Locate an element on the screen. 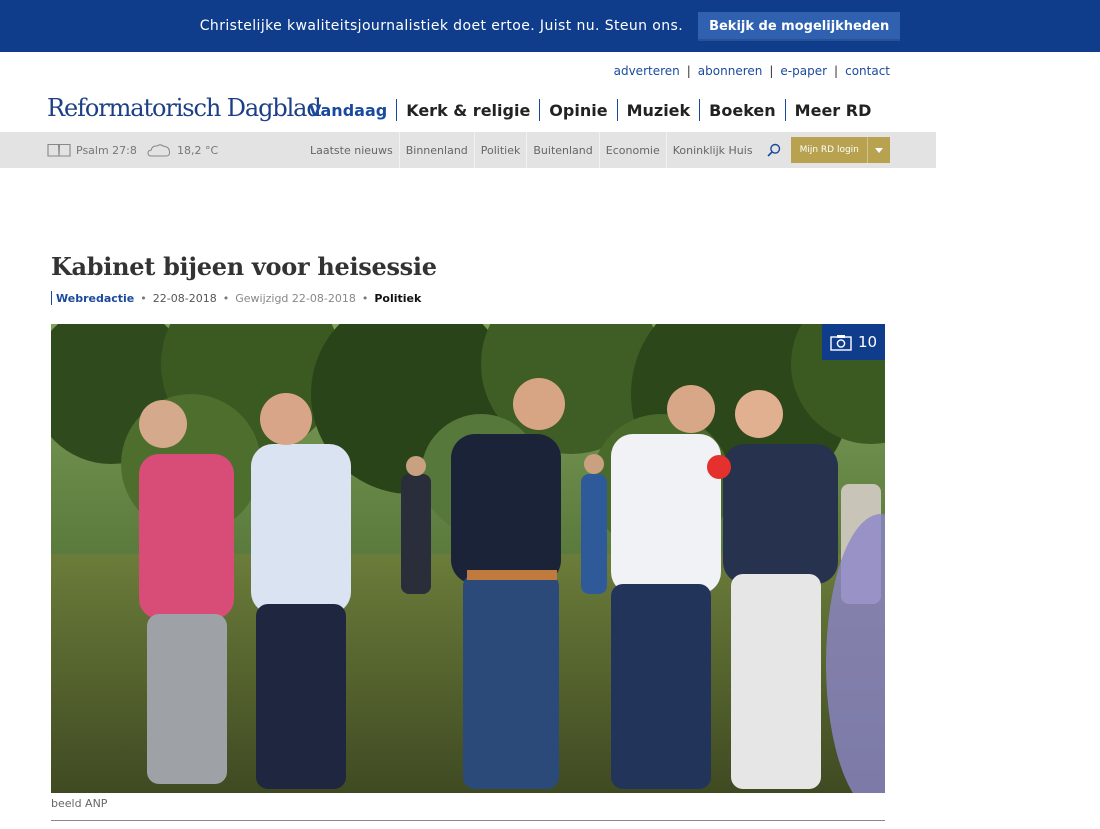 Image resolution: width=1100 pixels, height=829 pixels. psalm-text: Psalm 27:8 is located at coordinates (106, 150).